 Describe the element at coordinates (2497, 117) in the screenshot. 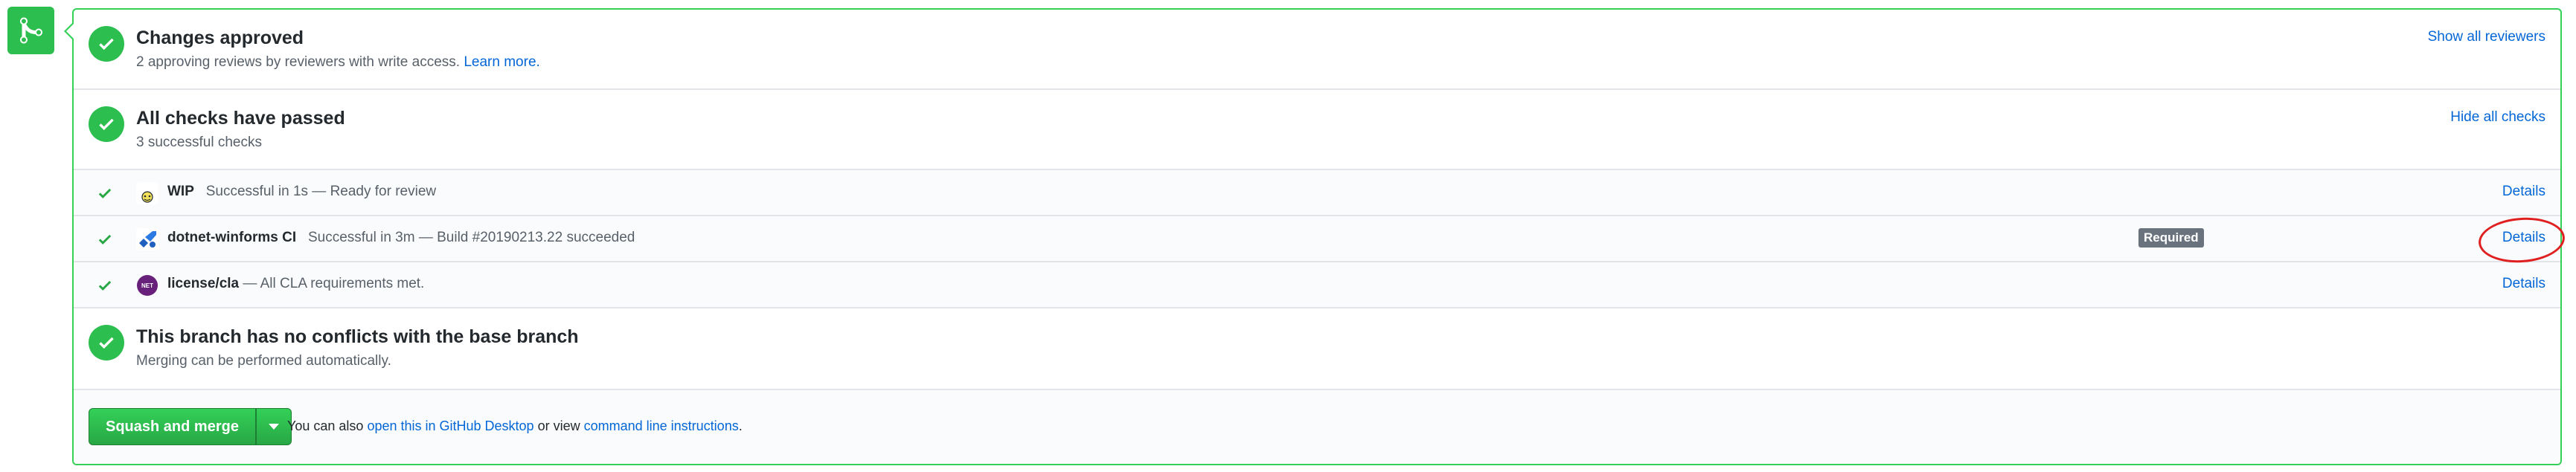

I see `hide-all-checks-link: Hide all checks` at that location.